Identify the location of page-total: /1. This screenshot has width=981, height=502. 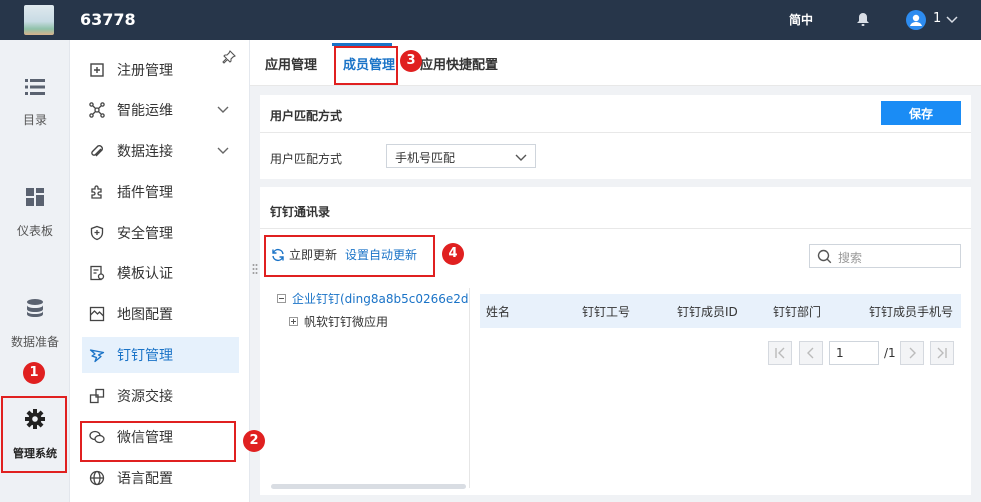
(890, 353).